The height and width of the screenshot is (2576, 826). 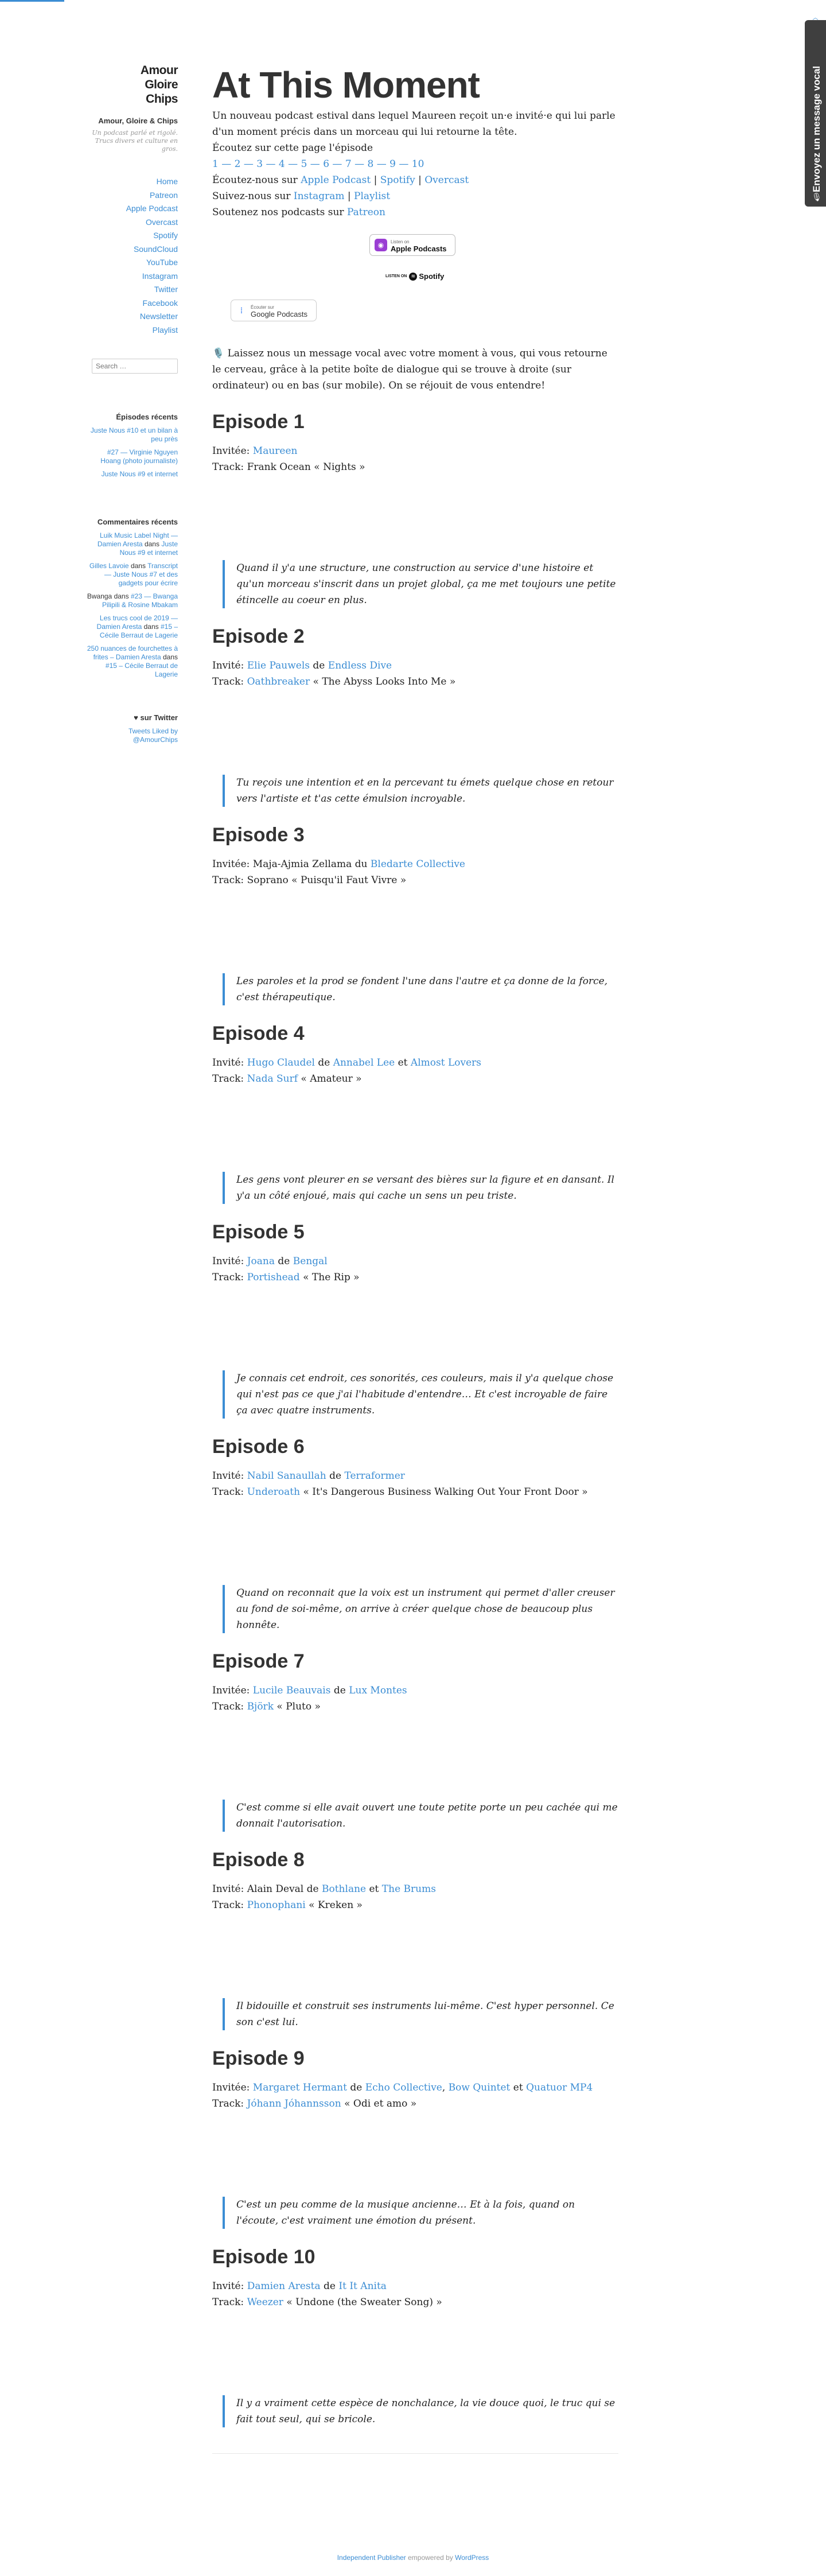 I want to click on spotify-badge: LISTEN ON ≋ Spotify, so click(x=414, y=276).